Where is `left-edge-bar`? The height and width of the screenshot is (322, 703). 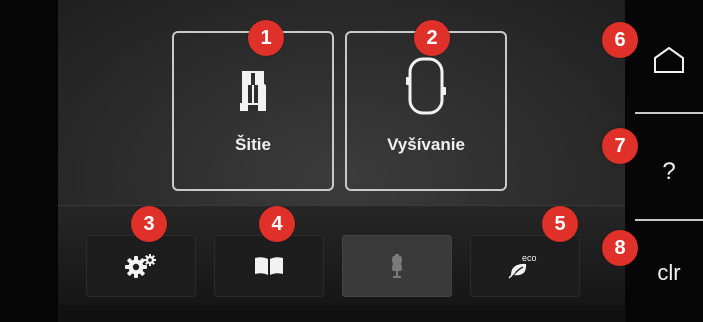
left-edge-bar is located at coordinates (29, 161).